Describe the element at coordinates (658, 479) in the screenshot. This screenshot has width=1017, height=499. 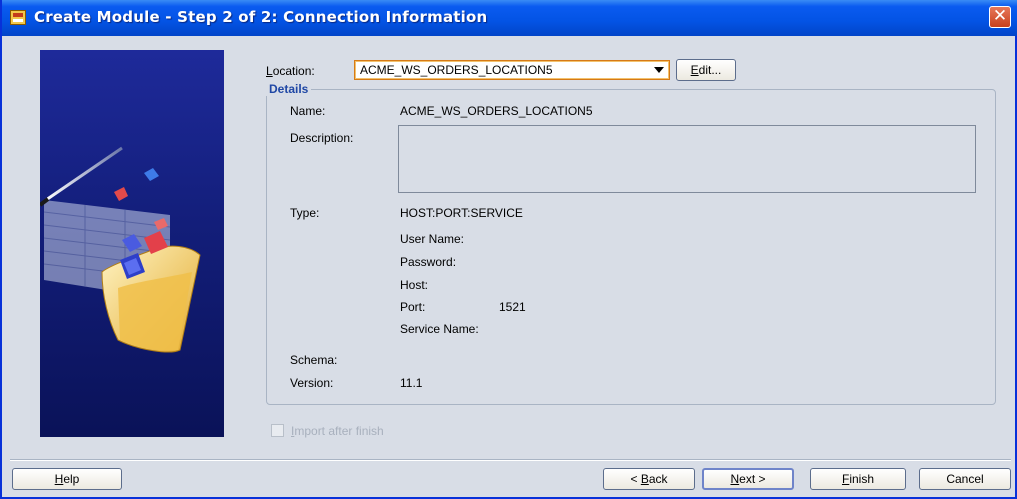
I see `back-rest: ack` at that location.